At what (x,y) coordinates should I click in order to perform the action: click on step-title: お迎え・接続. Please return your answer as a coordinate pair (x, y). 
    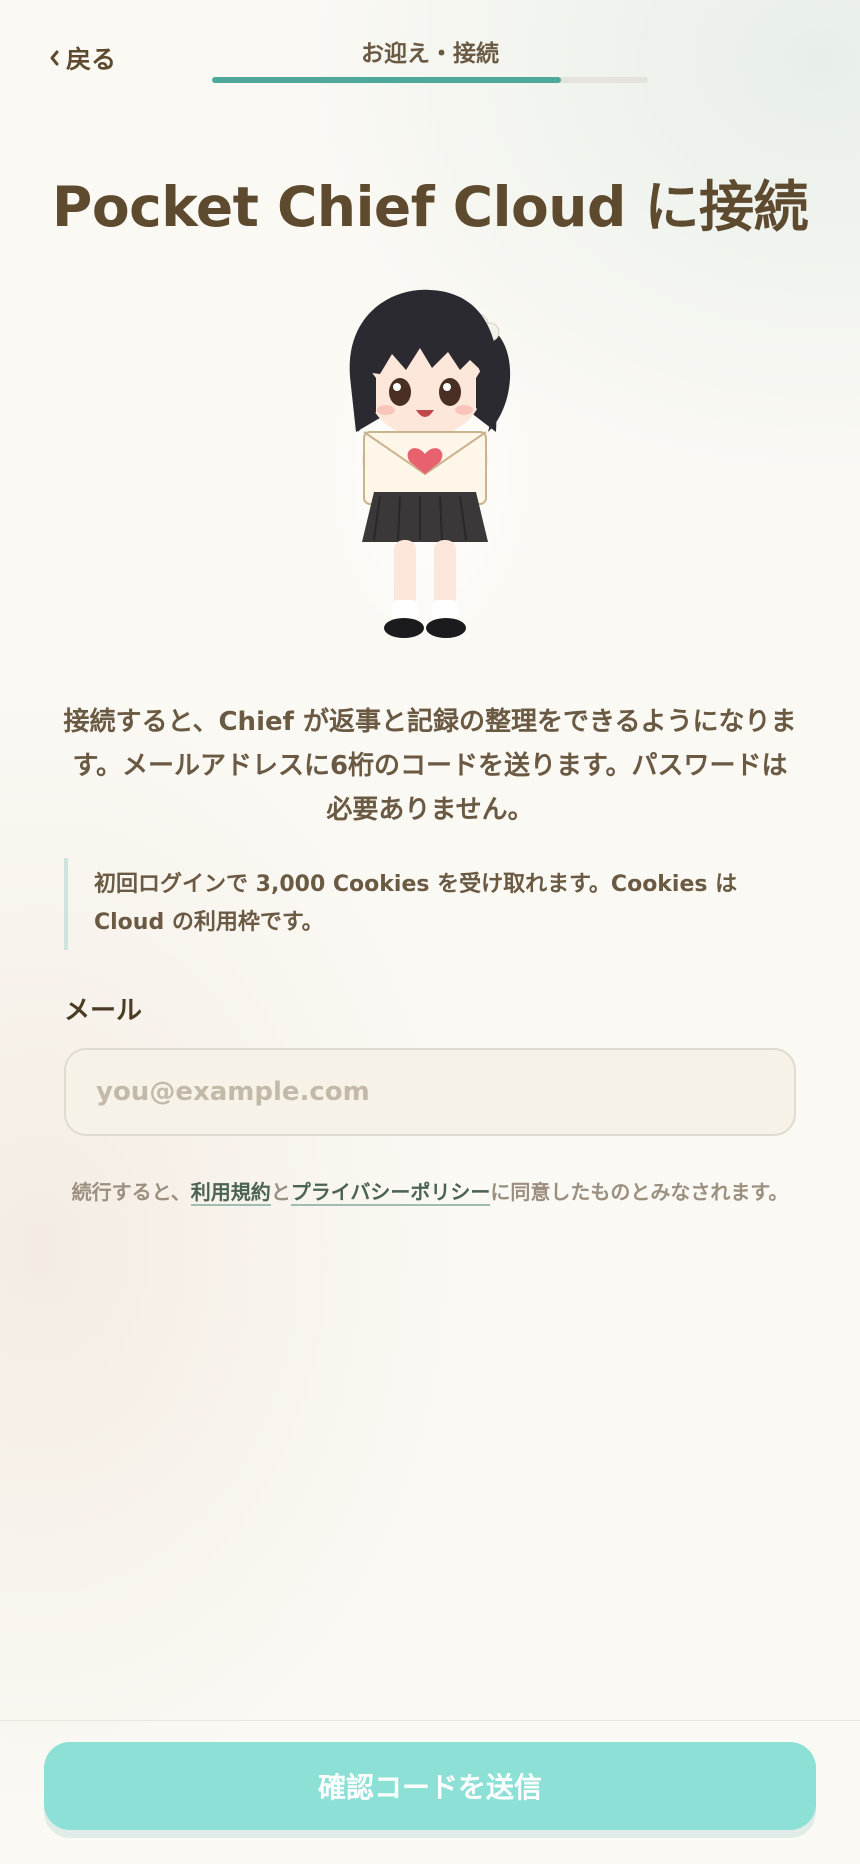
    Looking at the image, I should click on (430, 54).